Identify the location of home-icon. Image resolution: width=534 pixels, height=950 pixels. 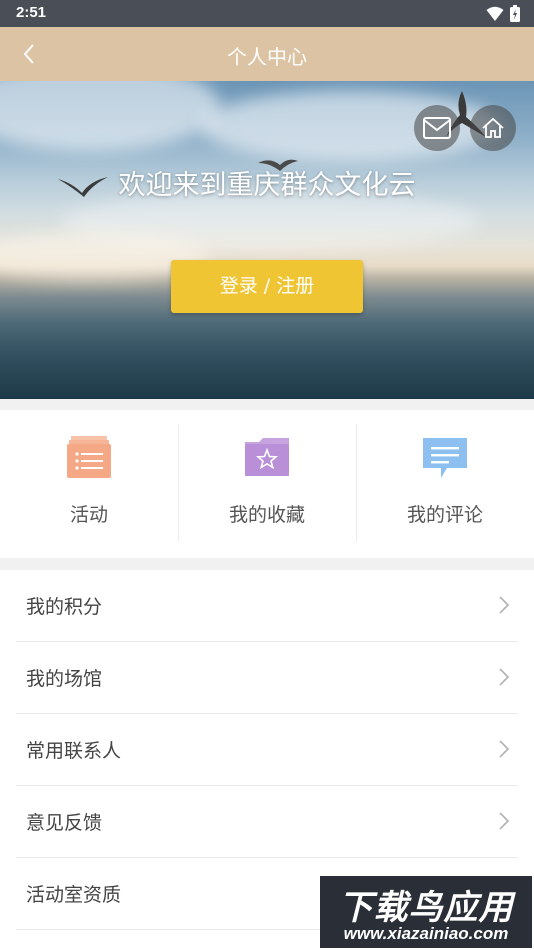
(493, 127).